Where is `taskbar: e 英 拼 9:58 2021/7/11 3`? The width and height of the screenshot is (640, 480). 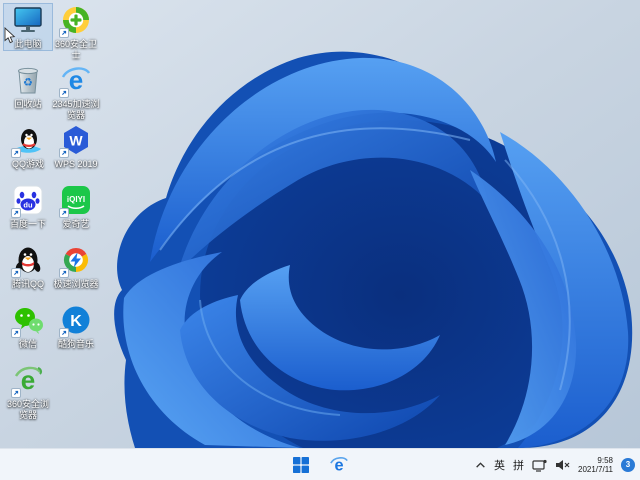 taskbar: e 英 拼 9:58 2021/7/11 3 is located at coordinates (320, 464).